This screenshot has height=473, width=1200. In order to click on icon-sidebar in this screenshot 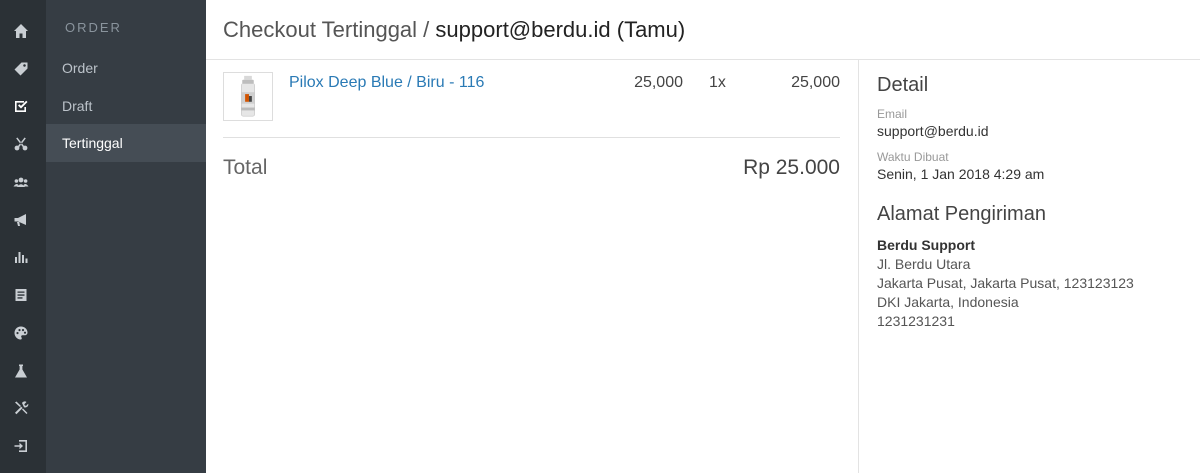, I will do `click(23, 236)`.